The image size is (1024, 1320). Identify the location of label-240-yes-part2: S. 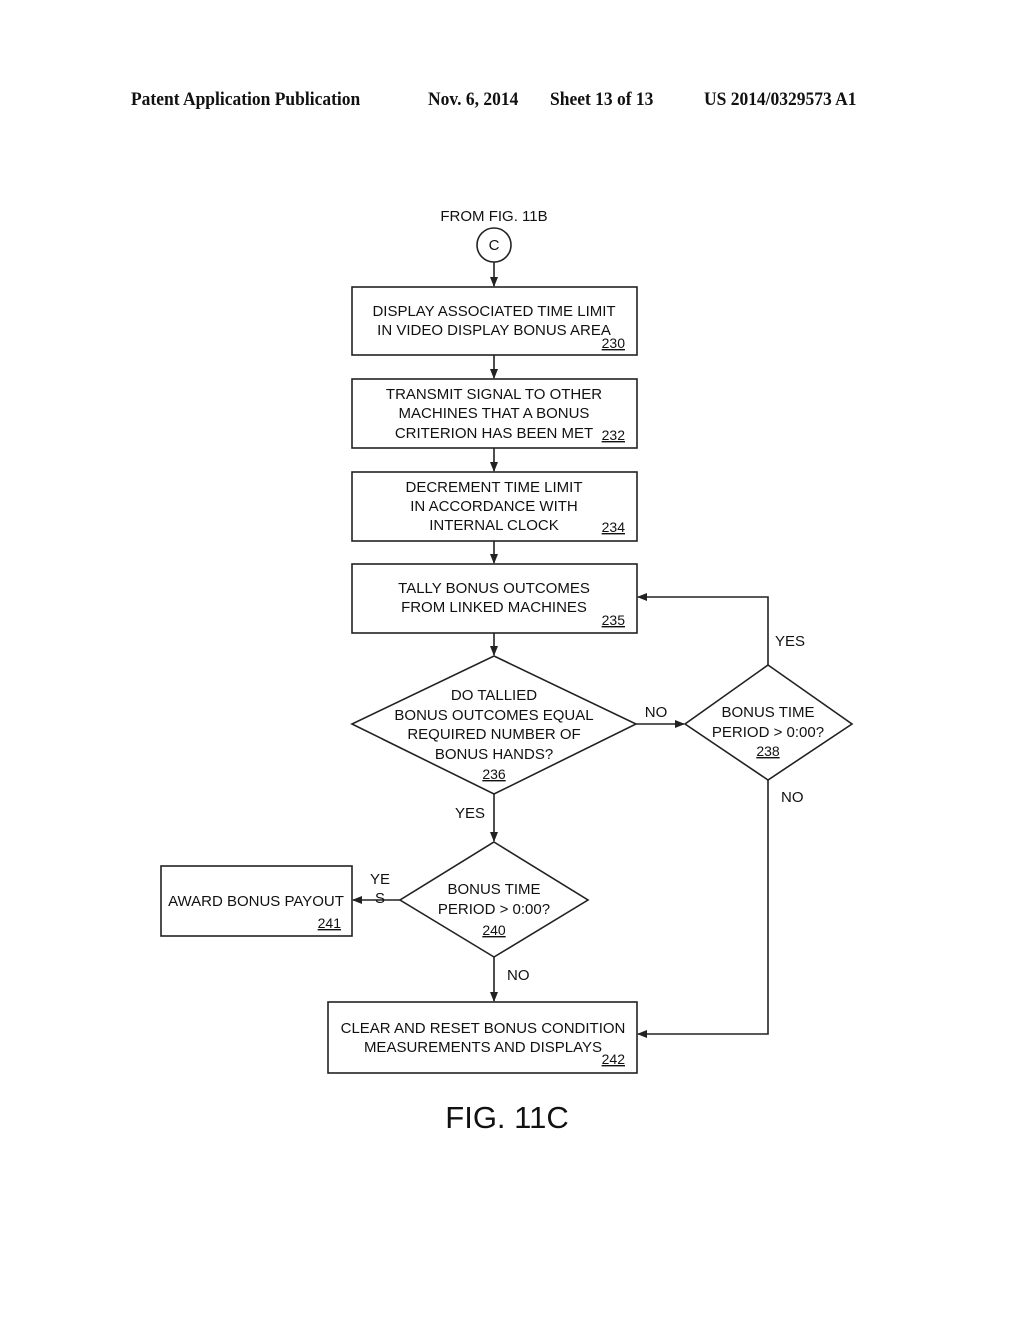
(380, 898).